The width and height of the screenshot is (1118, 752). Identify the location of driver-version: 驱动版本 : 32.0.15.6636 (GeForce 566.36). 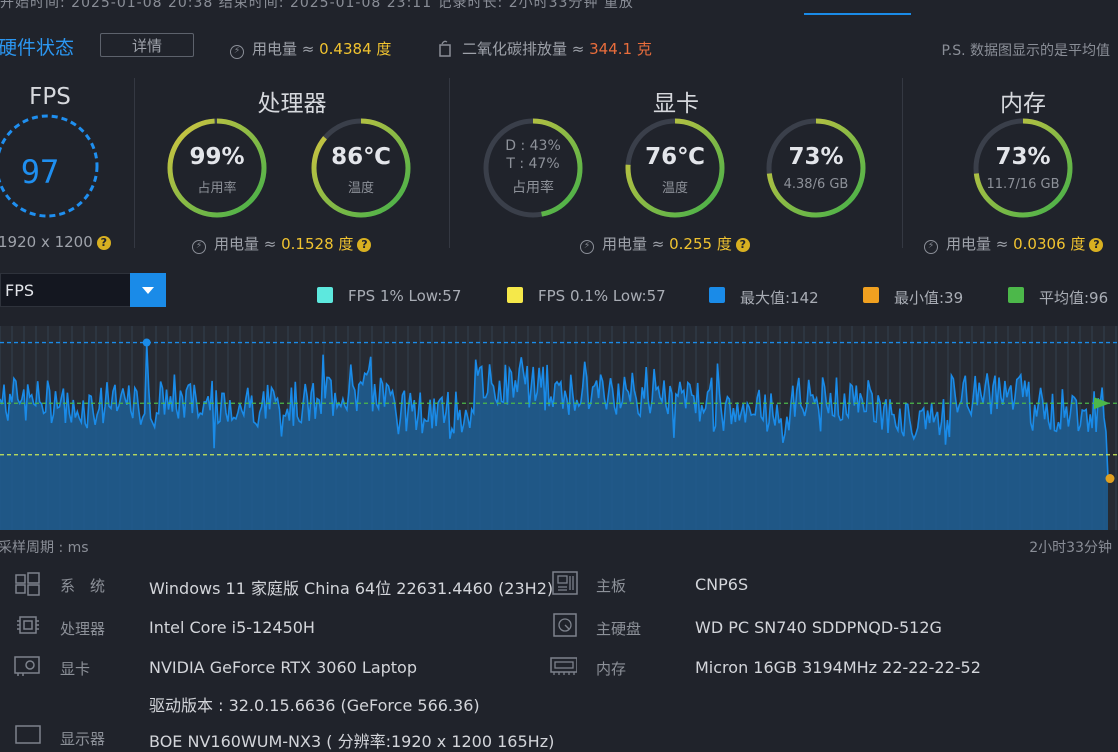
(314, 705).